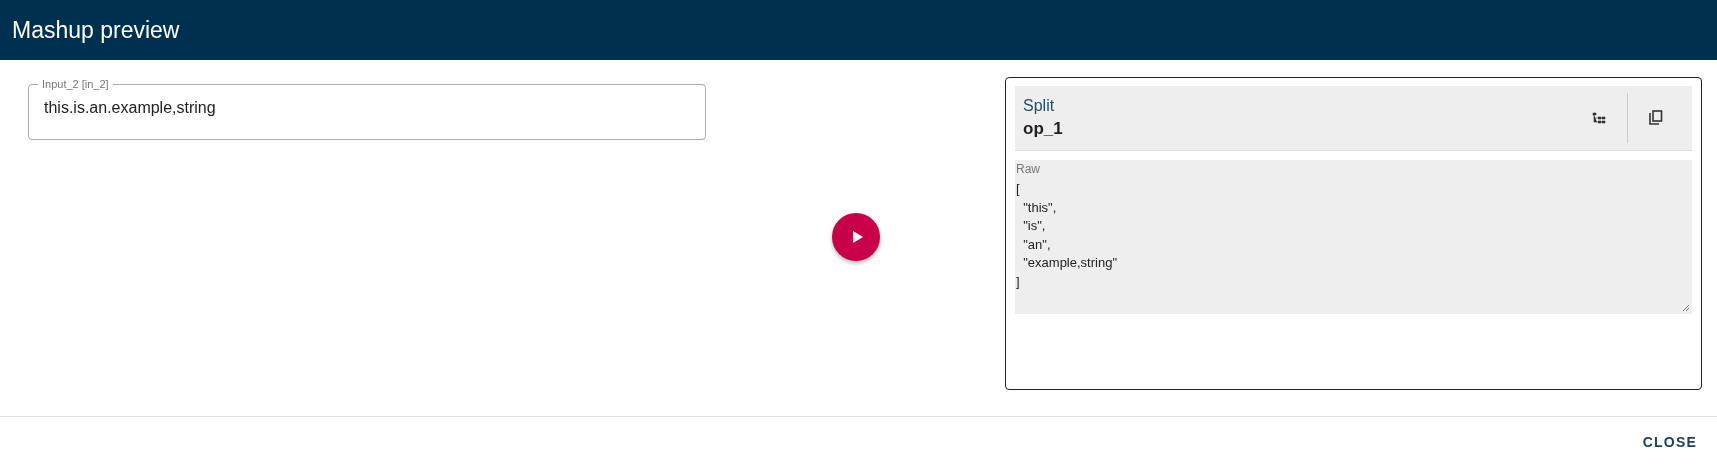 Image resolution: width=1717 pixels, height=467 pixels. I want to click on field-label: Input_2 [in_2], so click(75, 84).